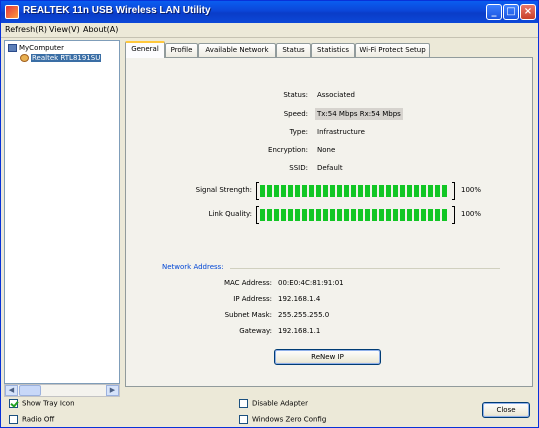 The width and height of the screenshot is (539, 428). What do you see at coordinates (255, 331) in the screenshot?
I see `gateway-label: Gateway:` at bounding box center [255, 331].